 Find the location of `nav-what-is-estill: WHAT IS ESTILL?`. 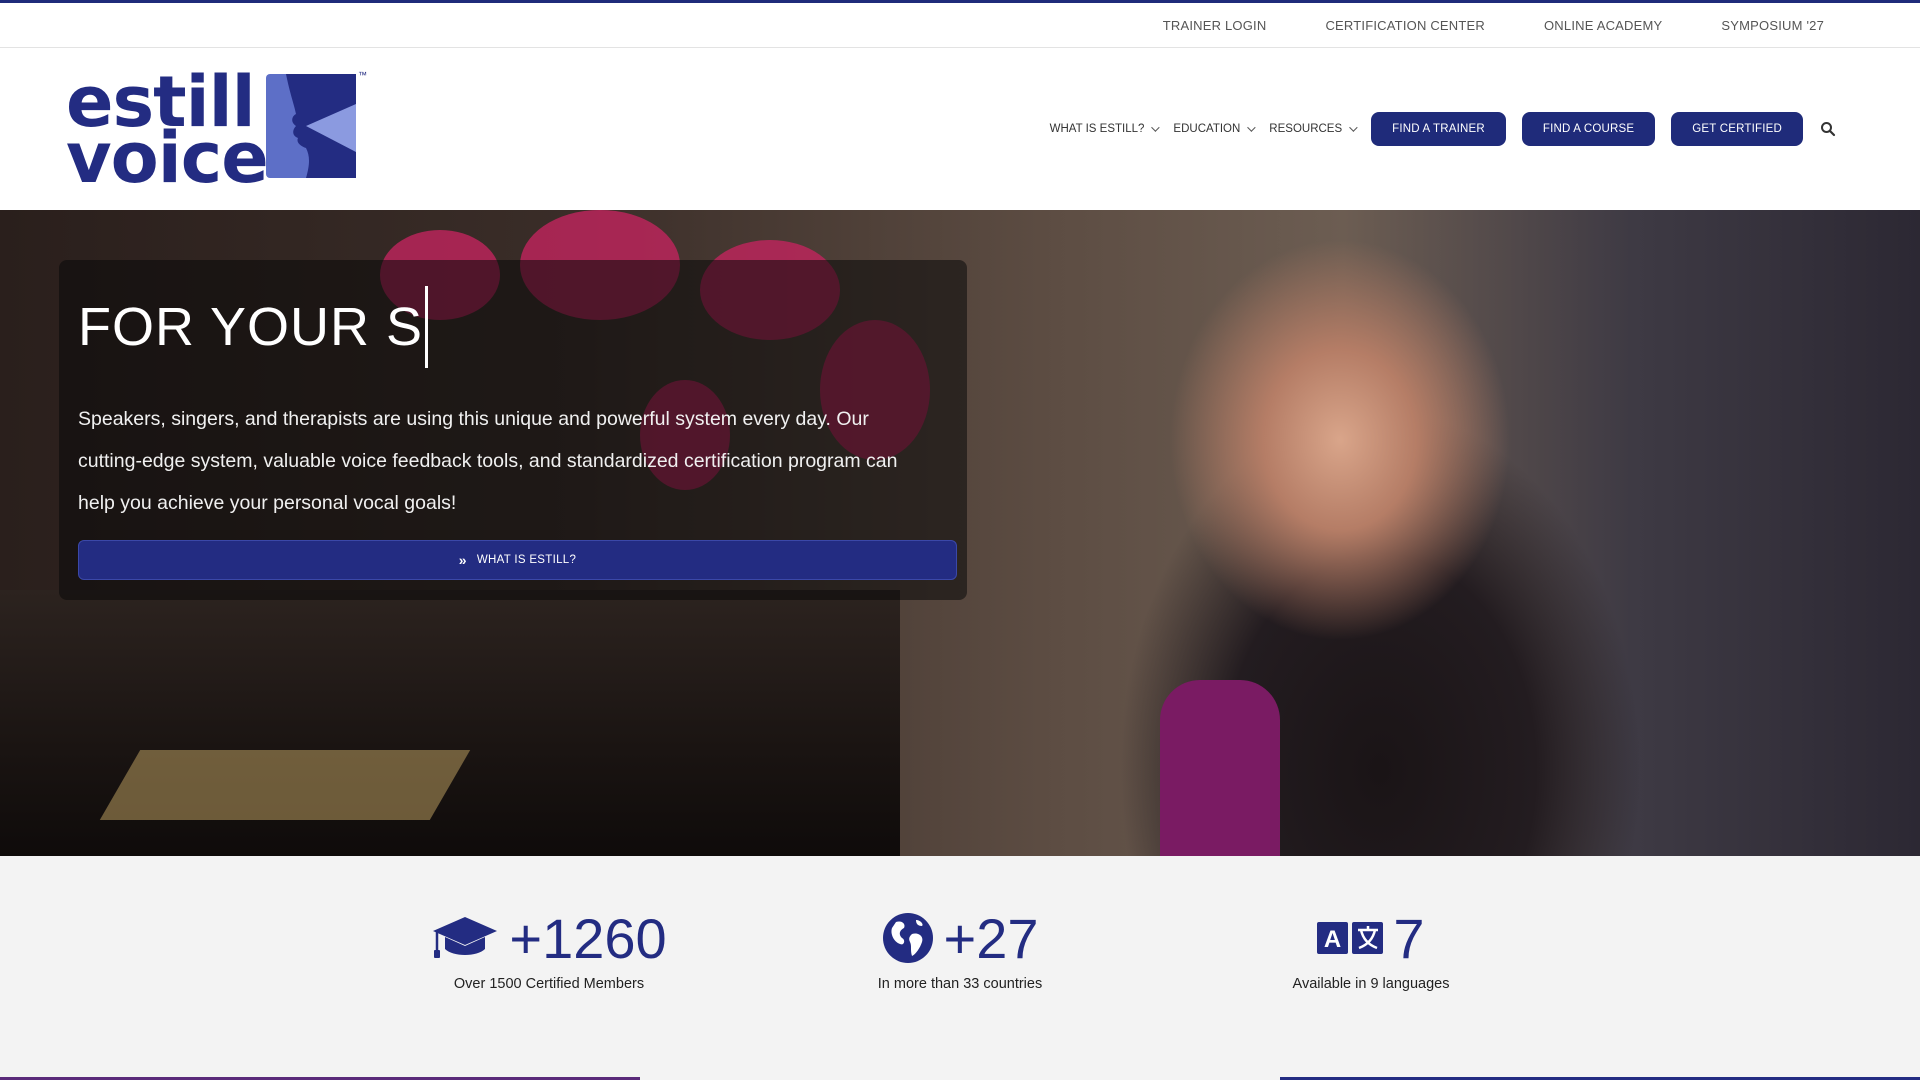

nav-what-is-estill: WHAT IS ESTILL? is located at coordinates (1105, 129).